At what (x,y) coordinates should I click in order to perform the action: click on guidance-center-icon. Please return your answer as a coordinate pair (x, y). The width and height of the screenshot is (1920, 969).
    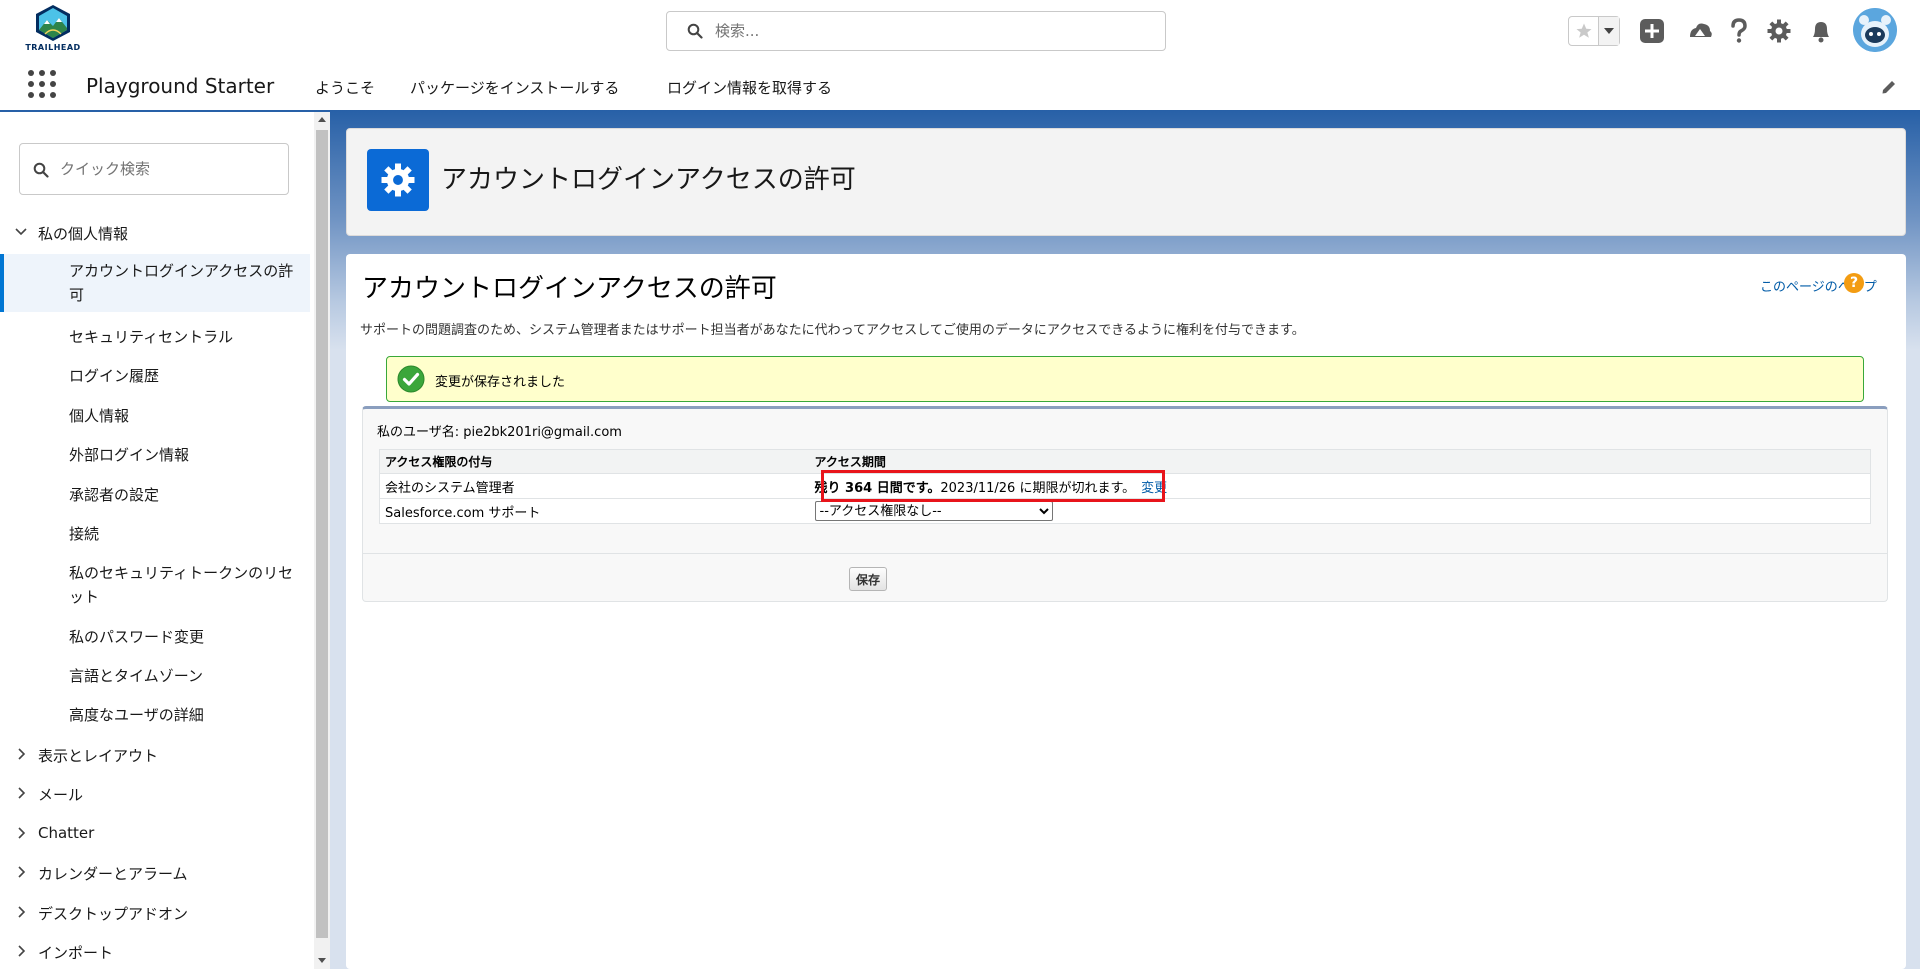
    Looking at the image, I should click on (1701, 30).